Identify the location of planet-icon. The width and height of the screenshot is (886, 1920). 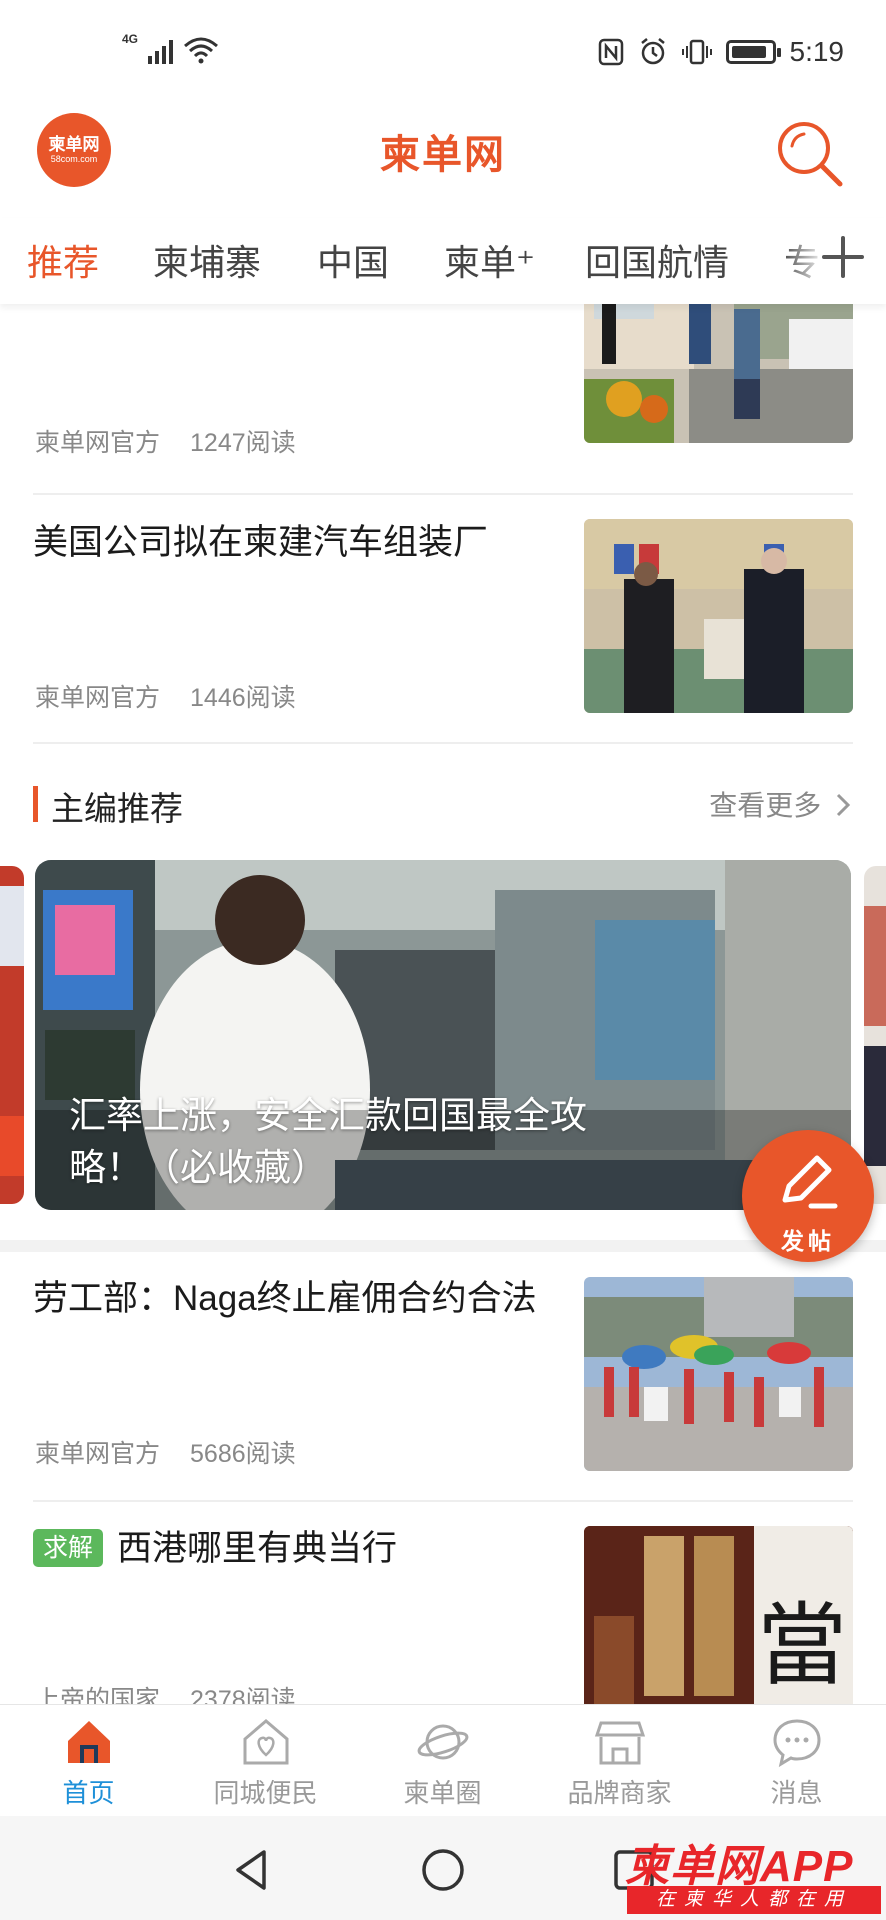
(442, 1742).